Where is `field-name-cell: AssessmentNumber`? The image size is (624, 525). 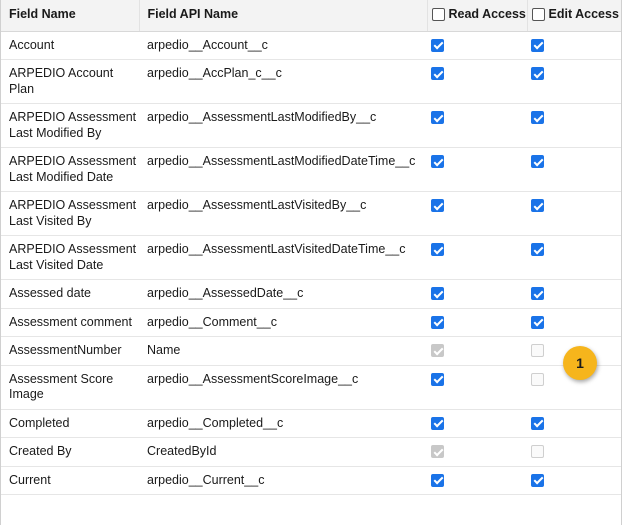 field-name-cell: AssessmentNumber is located at coordinates (70, 351).